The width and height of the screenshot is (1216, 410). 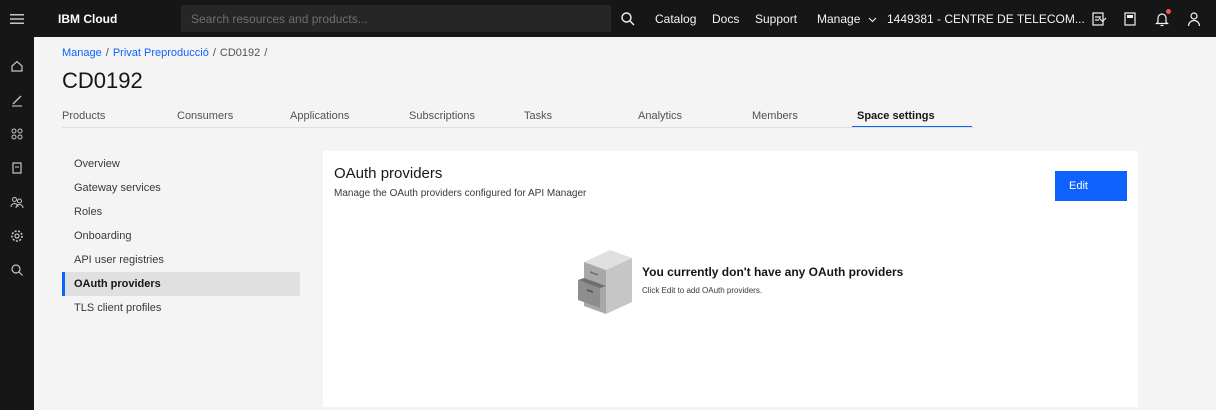 What do you see at coordinates (1194, 19) in the screenshot?
I see `user-icon` at bounding box center [1194, 19].